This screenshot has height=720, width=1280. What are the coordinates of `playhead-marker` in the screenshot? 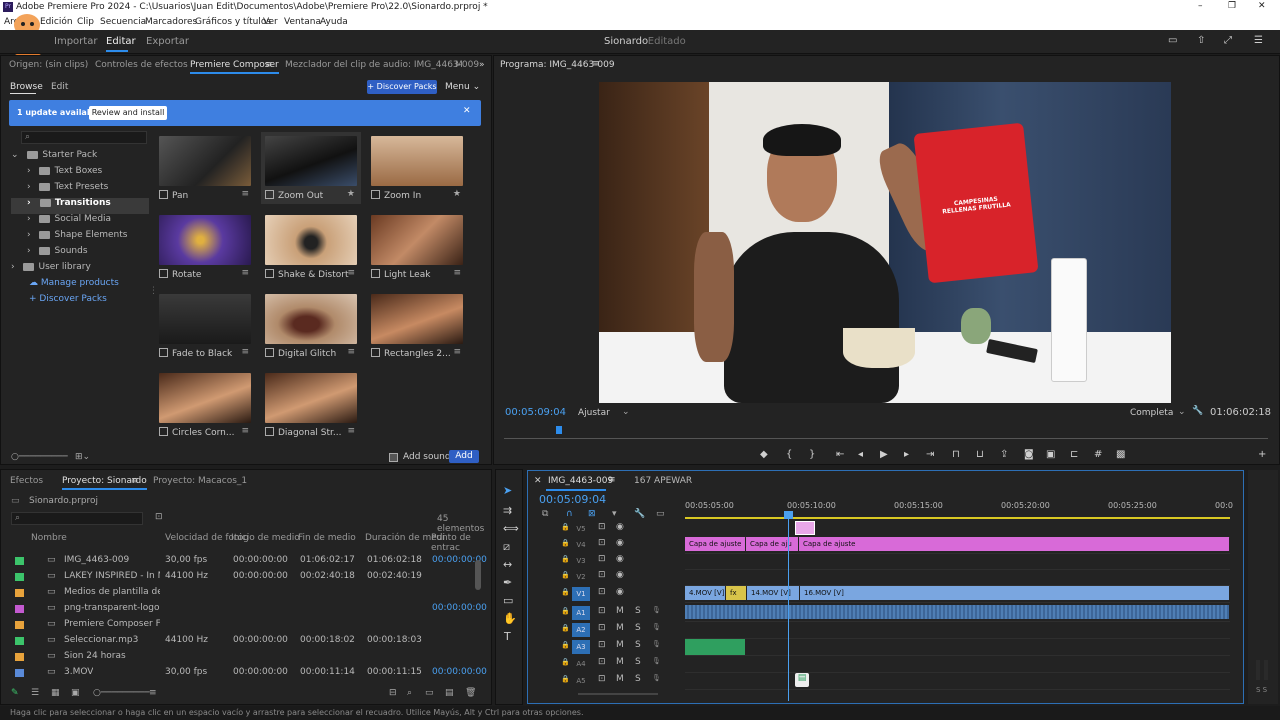 It's located at (559, 430).